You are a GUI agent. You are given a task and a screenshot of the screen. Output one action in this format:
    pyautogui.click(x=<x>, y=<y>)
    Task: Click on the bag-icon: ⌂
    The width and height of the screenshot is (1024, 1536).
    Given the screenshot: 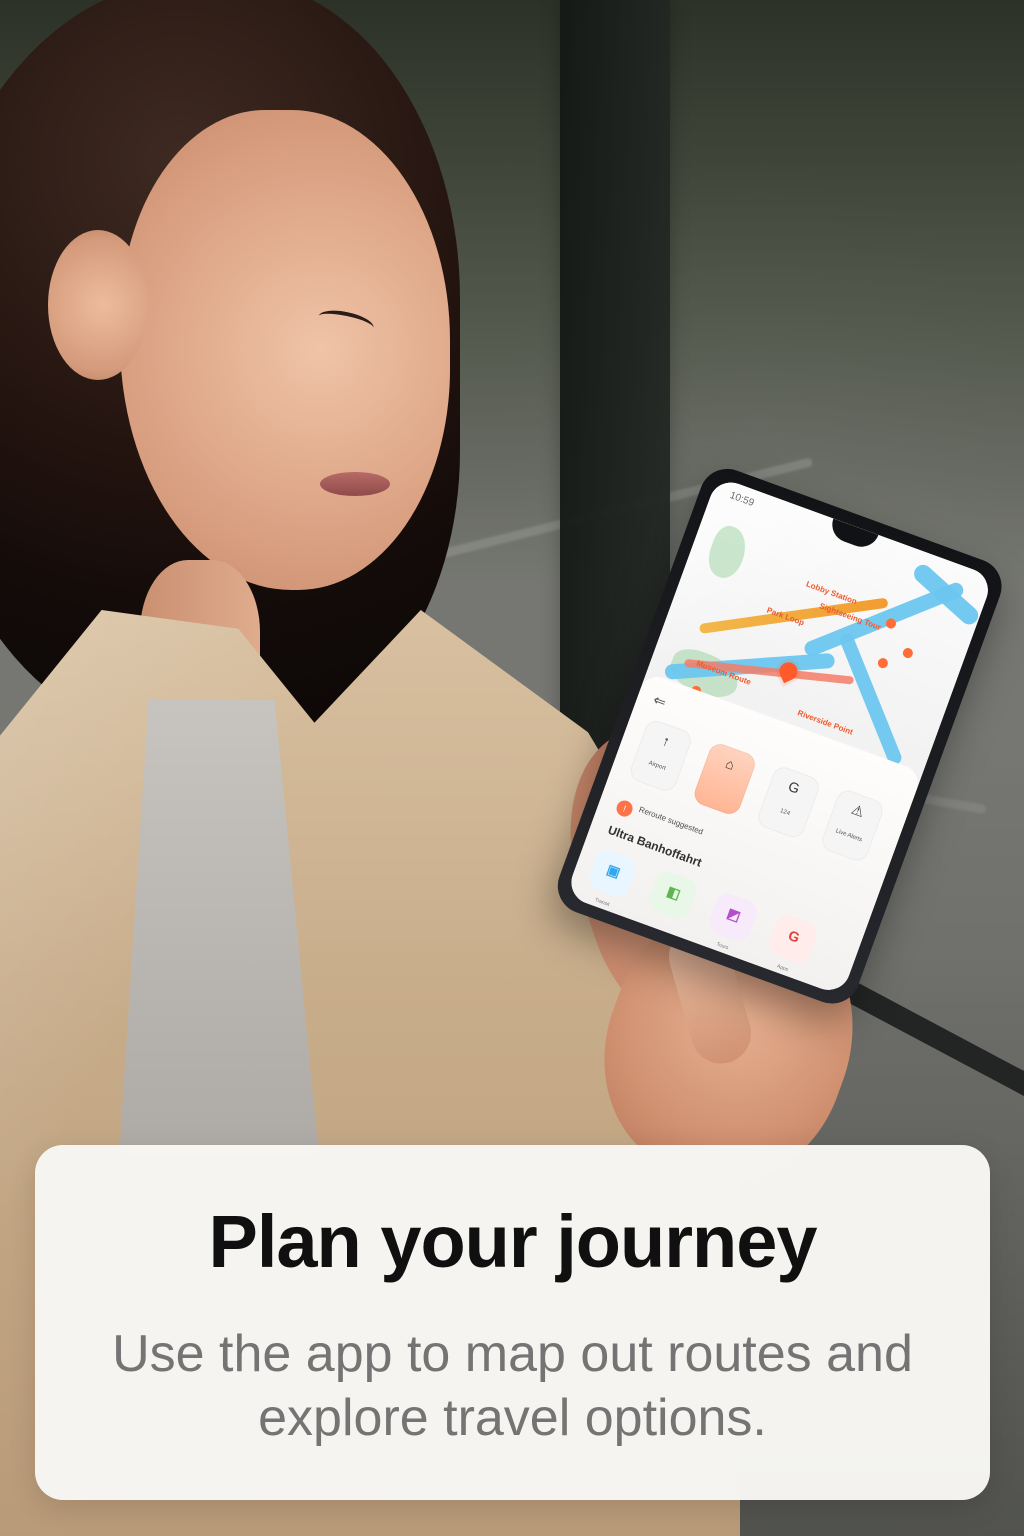 What is the action you would take?
    pyautogui.click(x=730, y=764)
    